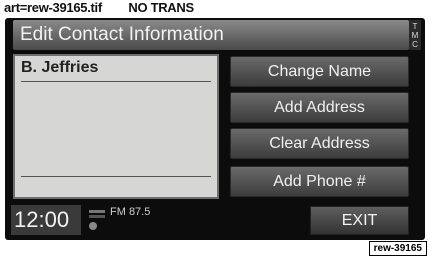  I want to click on contact-name-entry: B. Jeffries, so click(59, 68).